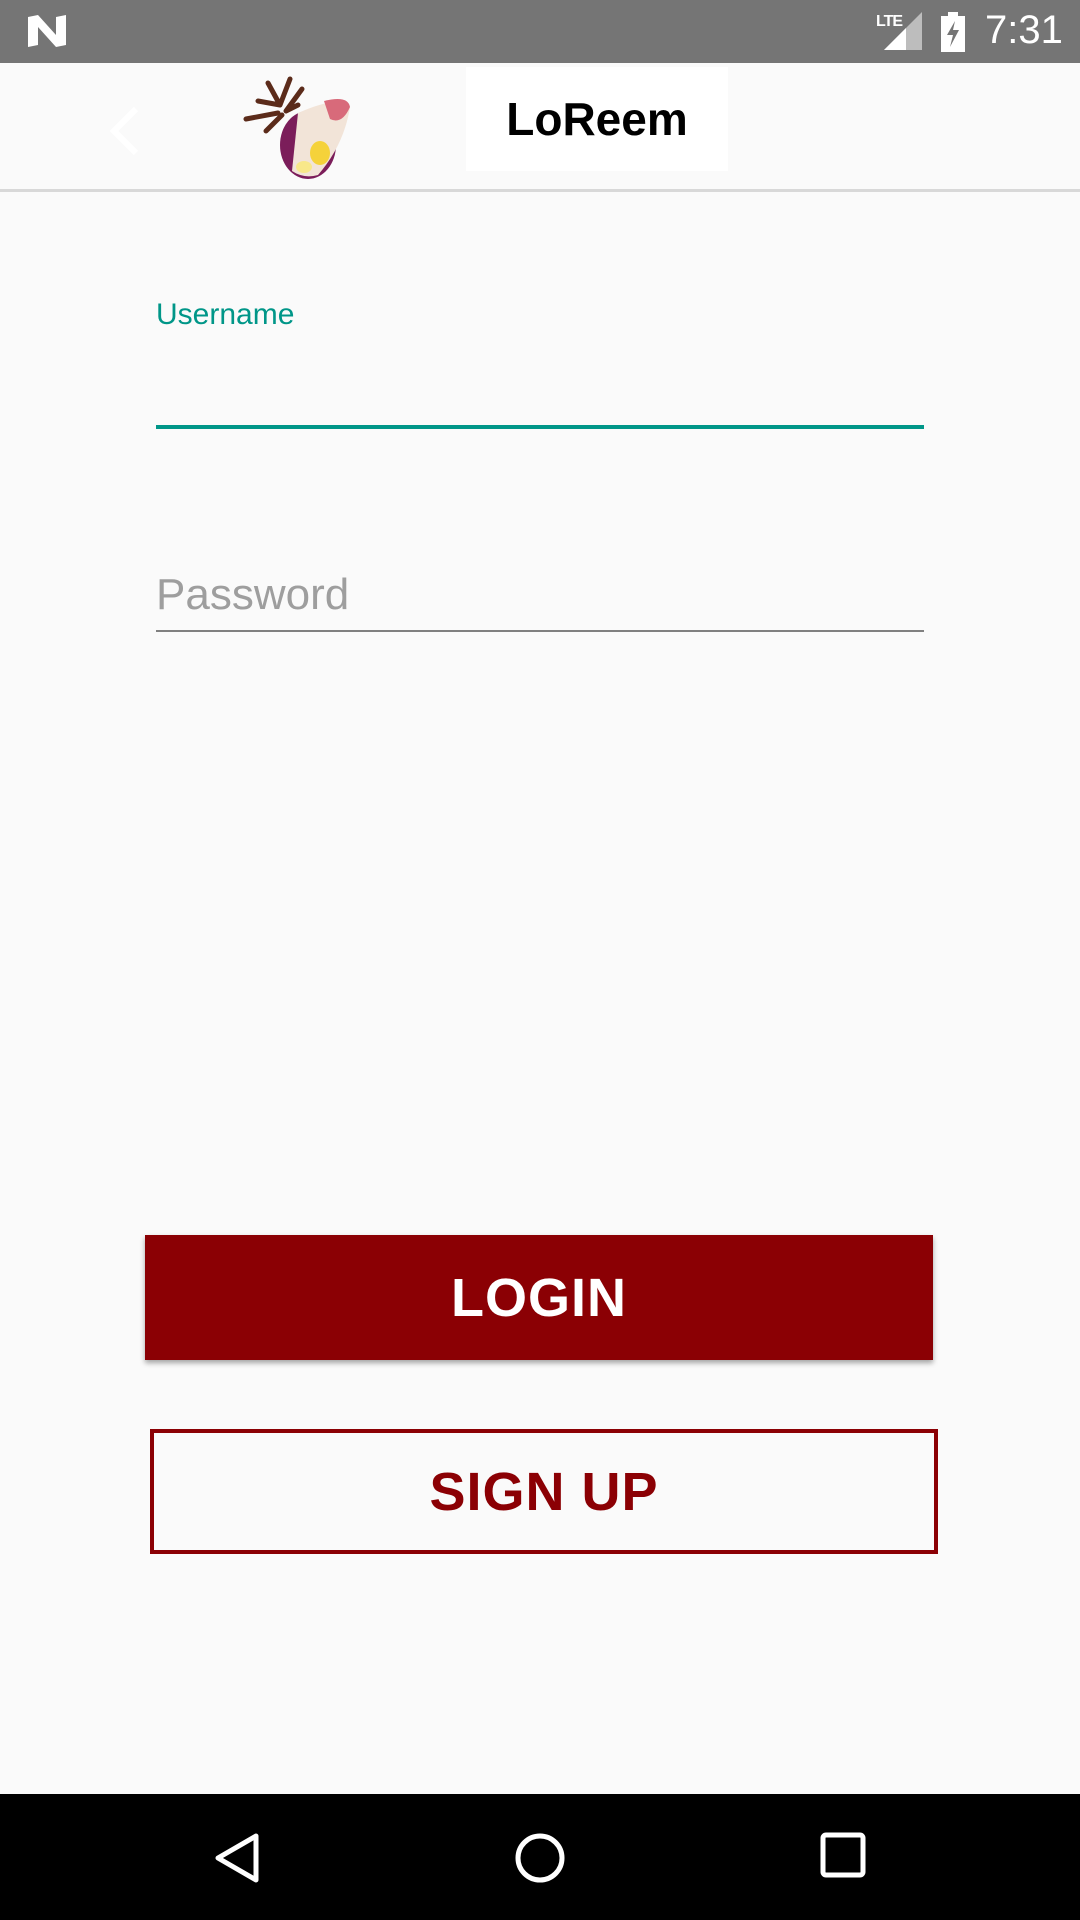  What do you see at coordinates (540, 596) in the screenshot?
I see `password-input` at bounding box center [540, 596].